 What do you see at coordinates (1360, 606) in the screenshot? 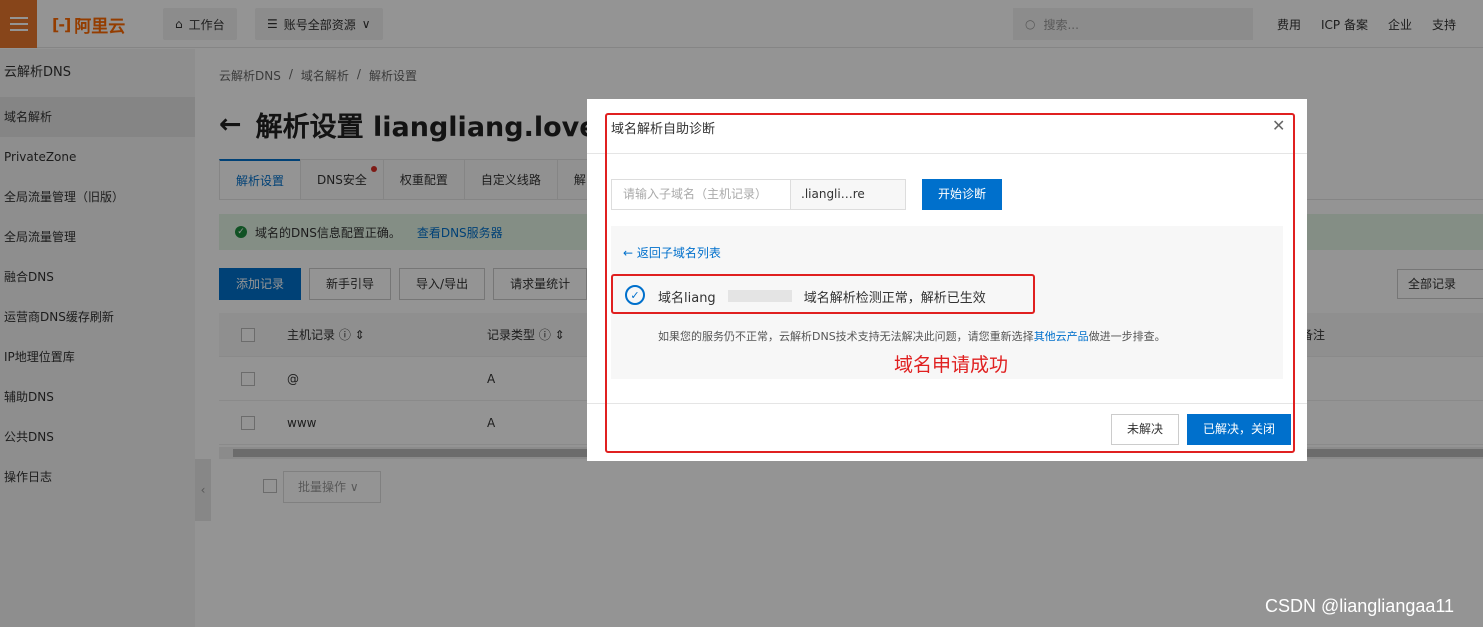
I see `watermark: CSDN @liangliangaa11` at bounding box center [1360, 606].